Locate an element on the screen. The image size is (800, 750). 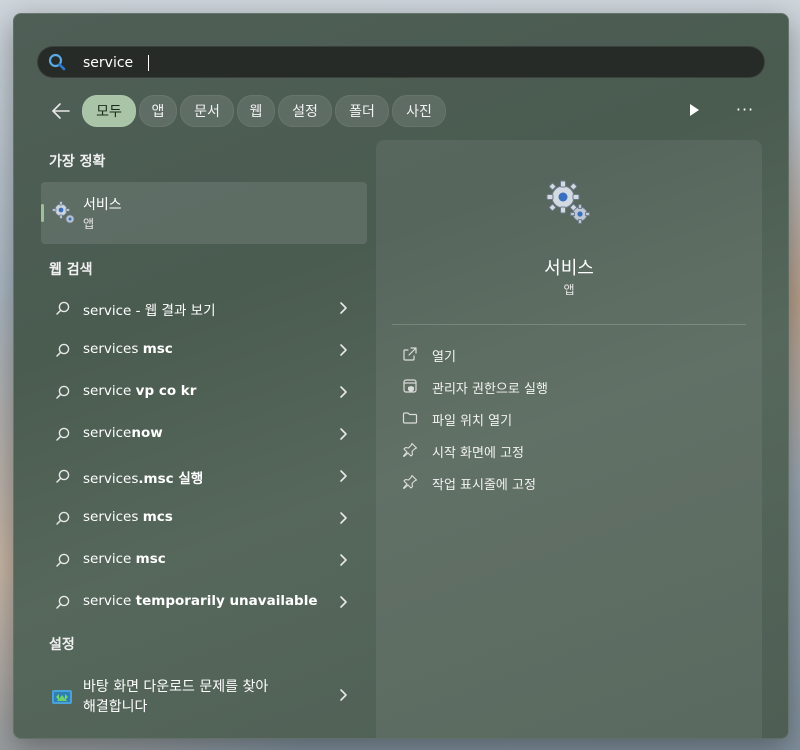
suggestion-text: service - 웹 결과 보기 is located at coordinates (149, 309).